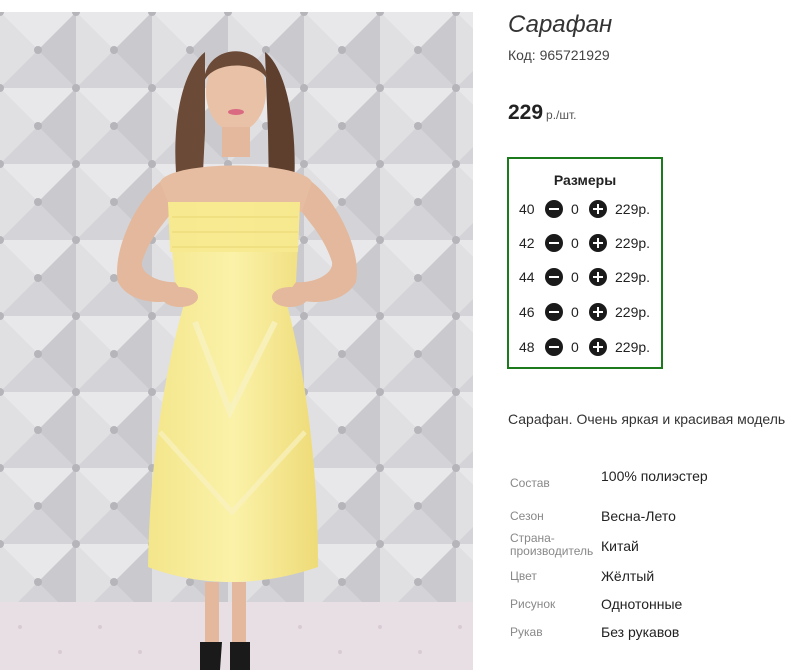  I want to click on size-number: 44, so click(527, 277).